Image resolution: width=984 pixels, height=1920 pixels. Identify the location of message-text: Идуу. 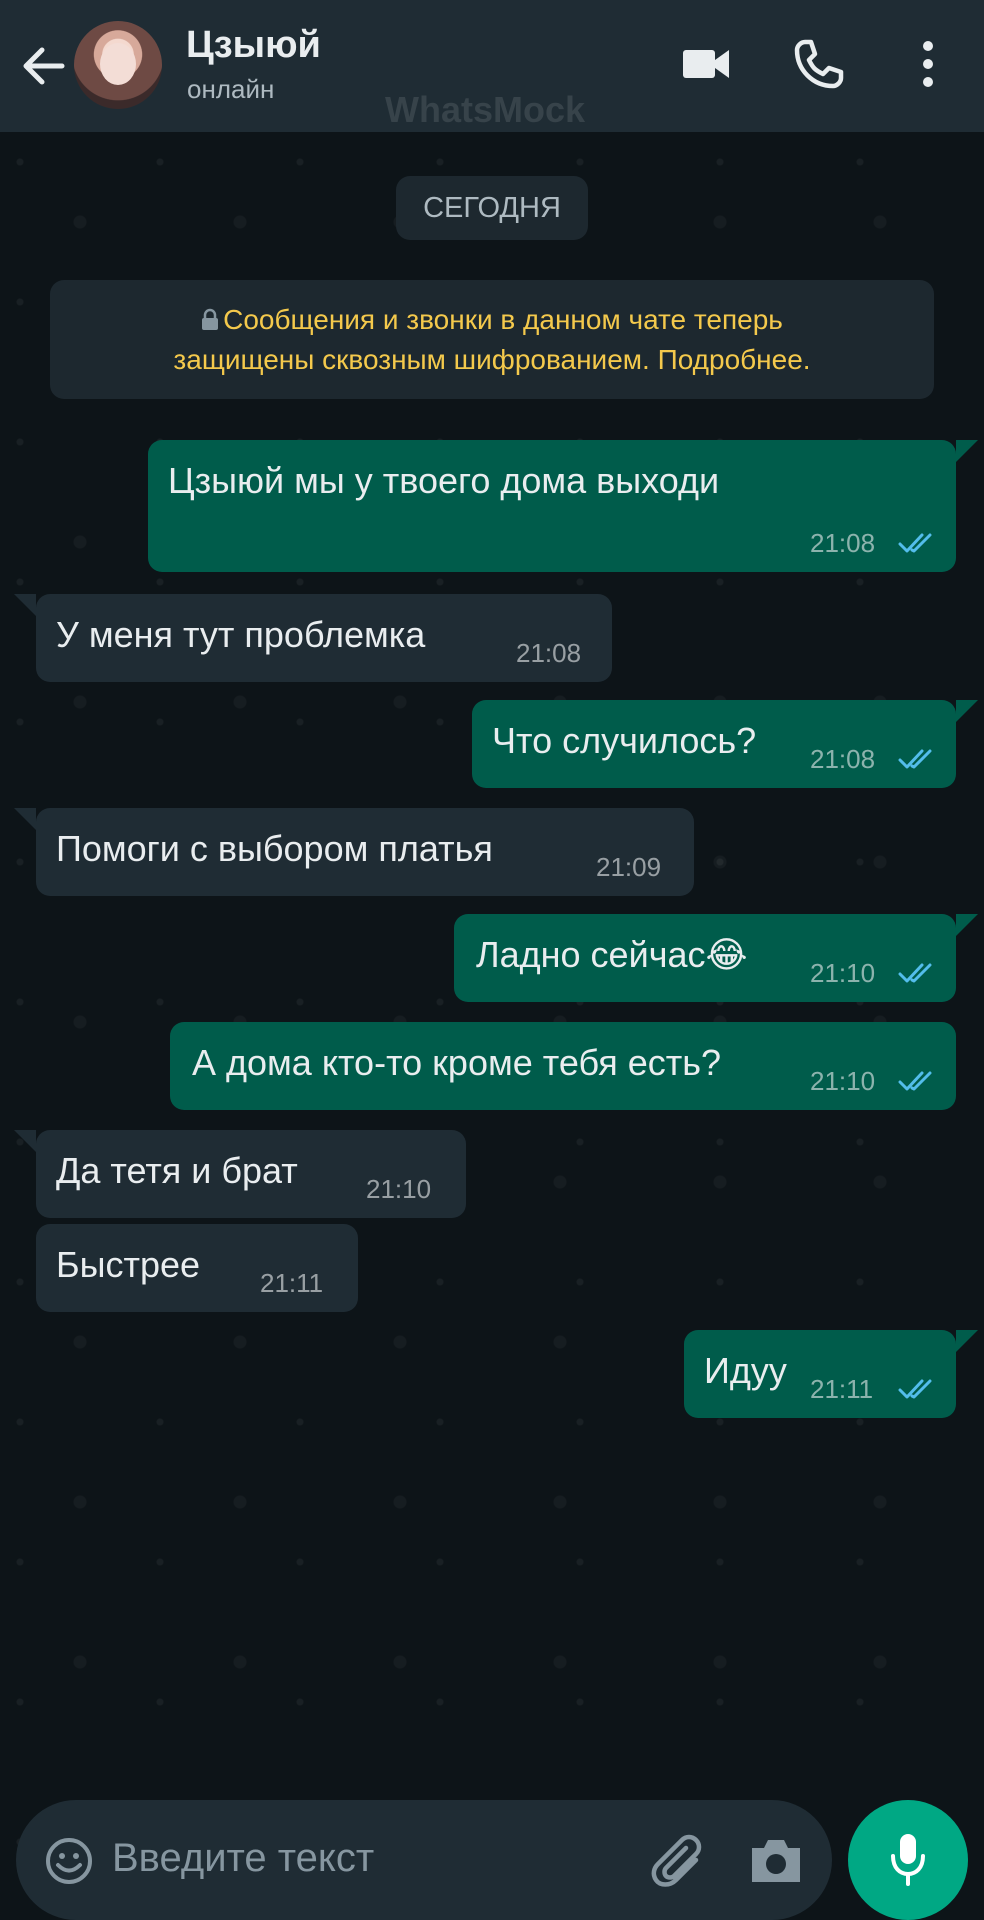
(745, 1370).